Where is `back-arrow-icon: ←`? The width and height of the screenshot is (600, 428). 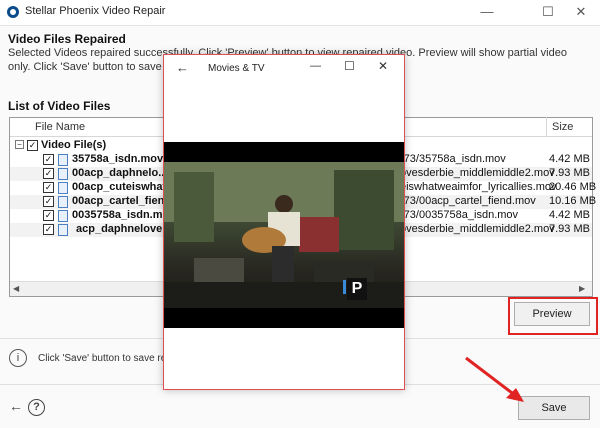 back-arrow-icon: ← is located at coordinates (16, 406).